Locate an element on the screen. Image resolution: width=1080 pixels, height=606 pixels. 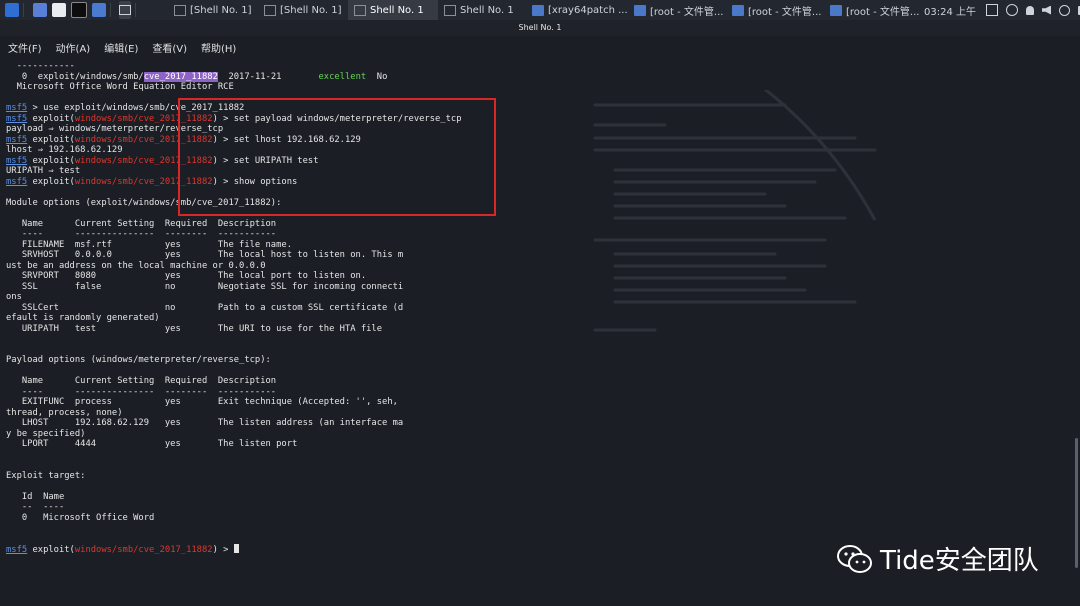
menu-file: 文件(F) is located at coordinates (25, 47).